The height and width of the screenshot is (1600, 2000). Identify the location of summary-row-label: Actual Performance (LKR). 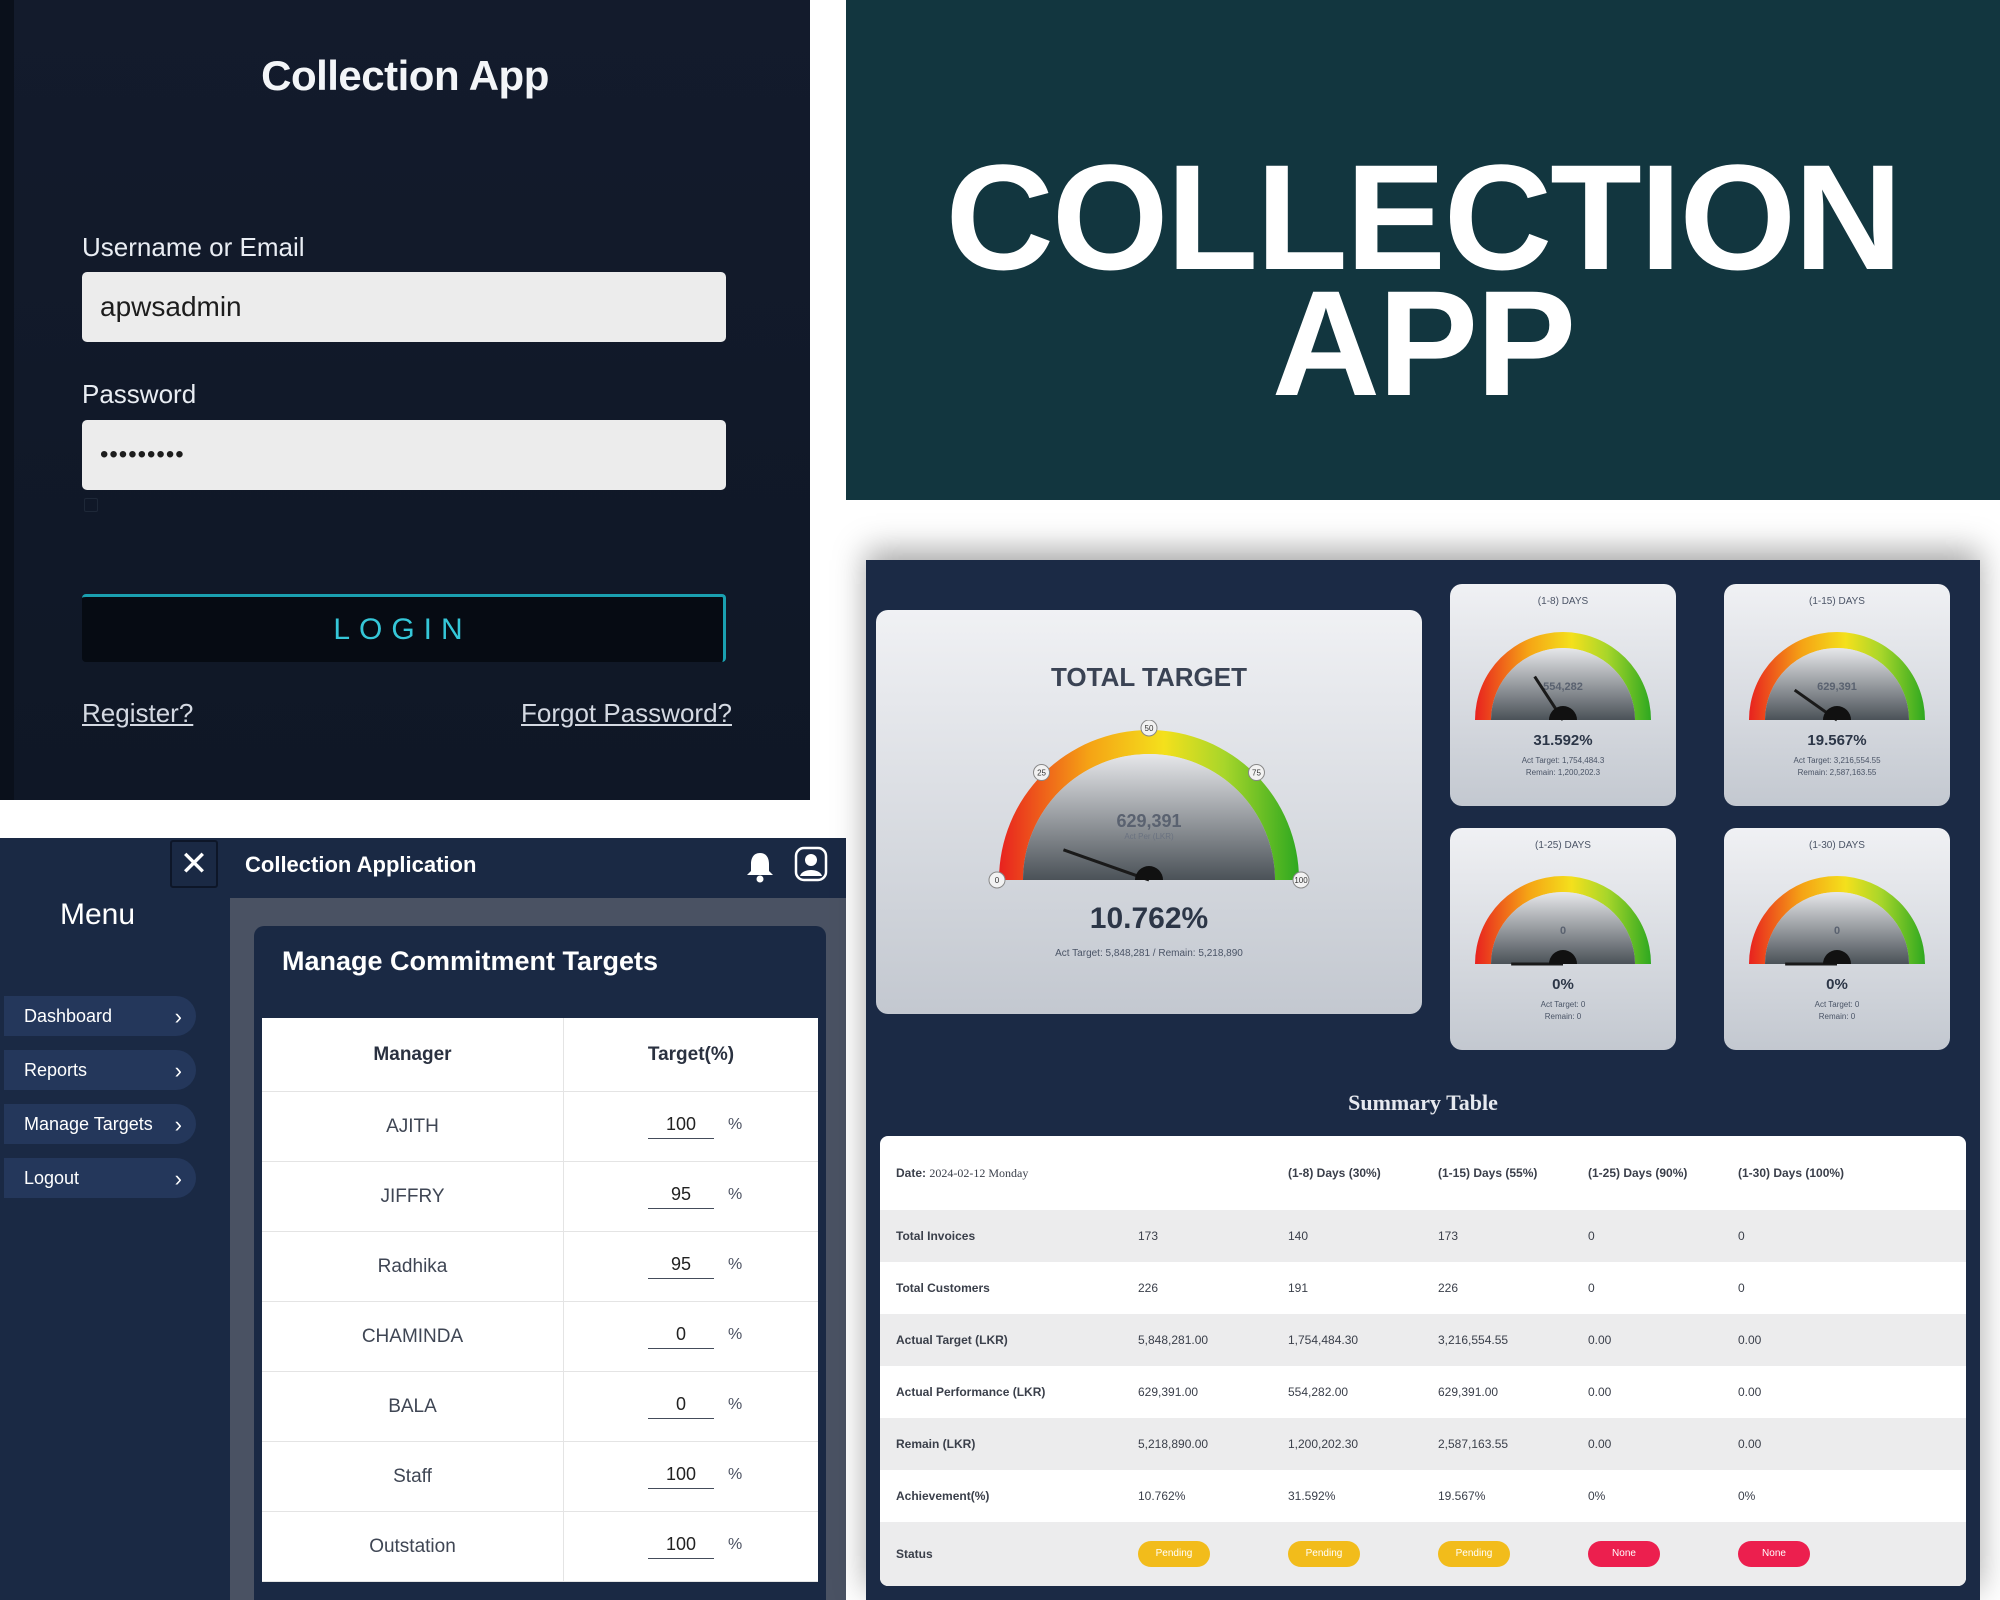
(971, 1392).